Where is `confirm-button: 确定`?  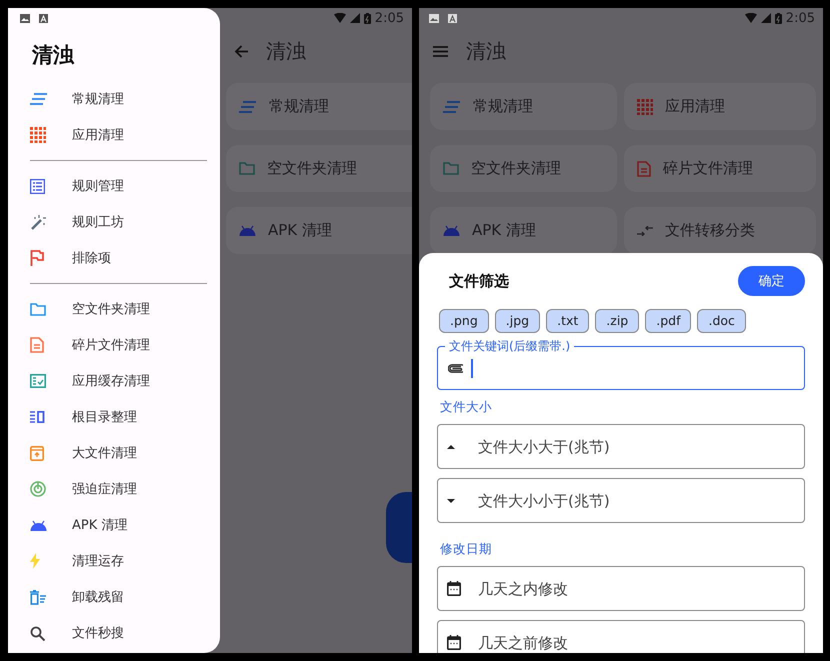 confirm-button: 确定 is located at coordinates (771, 281).